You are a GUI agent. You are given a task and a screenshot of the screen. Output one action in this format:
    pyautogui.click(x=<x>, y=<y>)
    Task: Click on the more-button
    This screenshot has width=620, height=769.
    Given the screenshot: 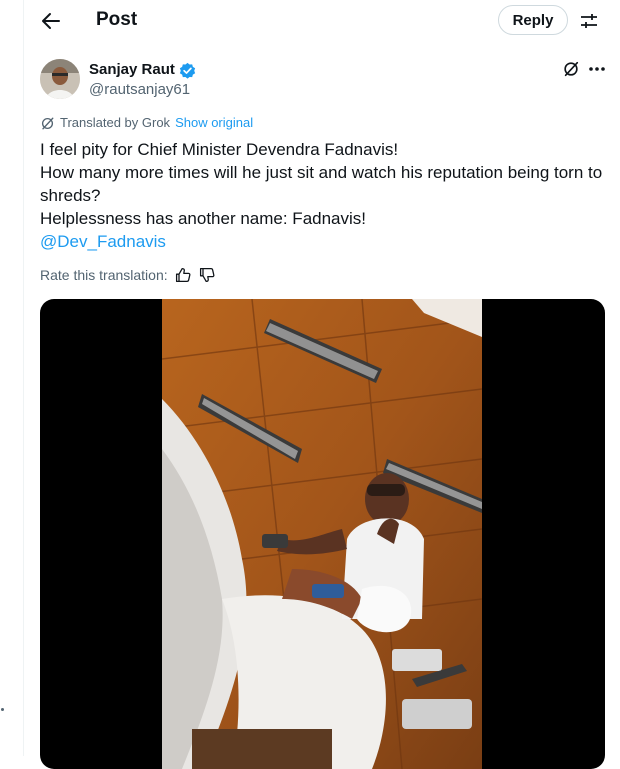 What is the action you would take?
    pyautogui.click(x=597, y=69)
    